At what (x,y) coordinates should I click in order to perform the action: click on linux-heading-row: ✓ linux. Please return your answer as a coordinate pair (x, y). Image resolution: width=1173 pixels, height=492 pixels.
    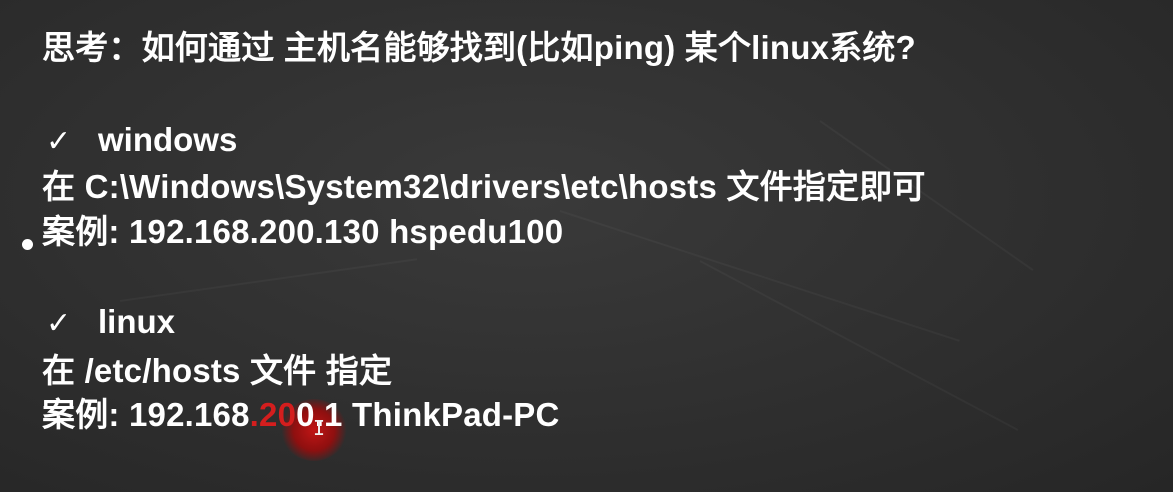
    Looking at the image, I should click on (110, 323).